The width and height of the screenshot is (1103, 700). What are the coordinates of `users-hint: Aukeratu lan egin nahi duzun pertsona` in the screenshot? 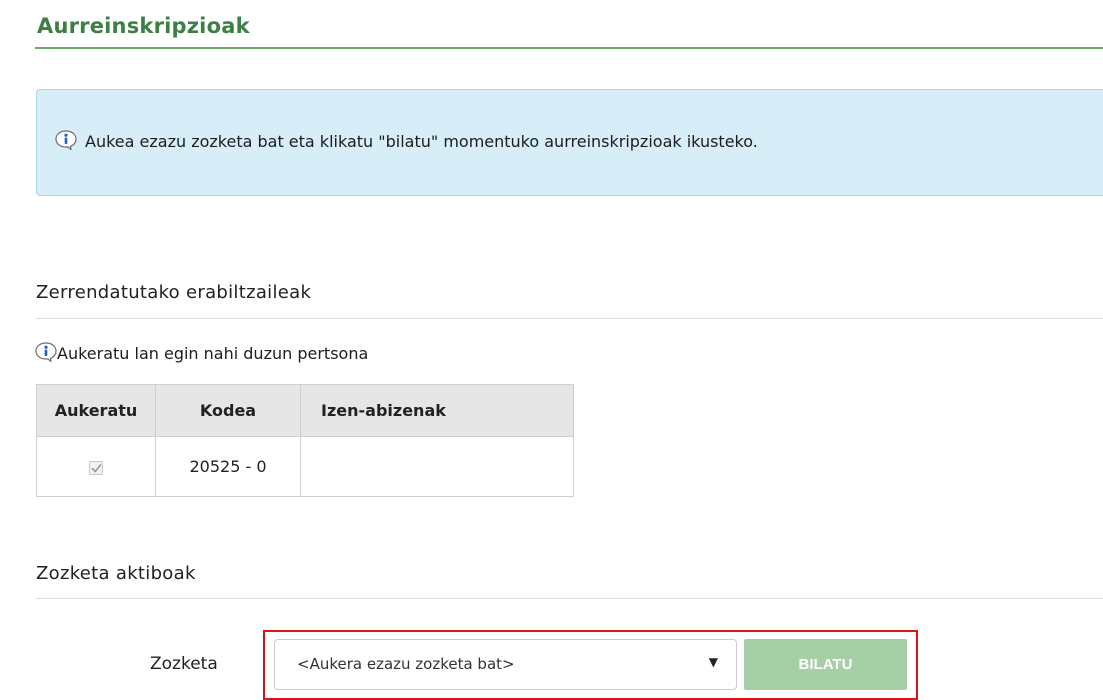 It's located at (213, 353).